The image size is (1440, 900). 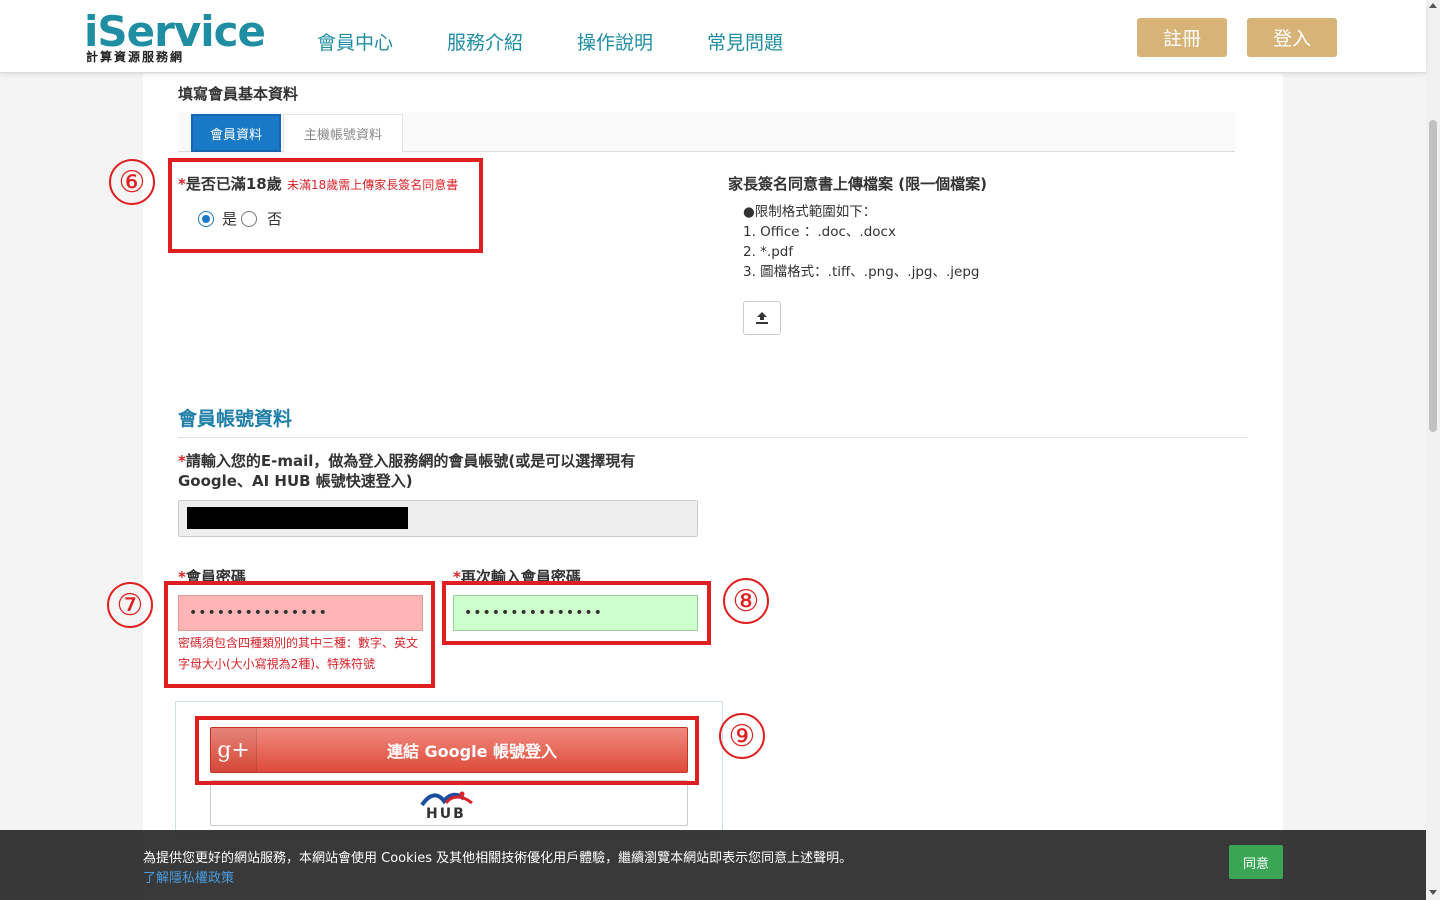 What do you see at coordinates (132, 182) in the screenshot?
I see `annotation-number-6: ⑥` at bounding box center [132, 182].